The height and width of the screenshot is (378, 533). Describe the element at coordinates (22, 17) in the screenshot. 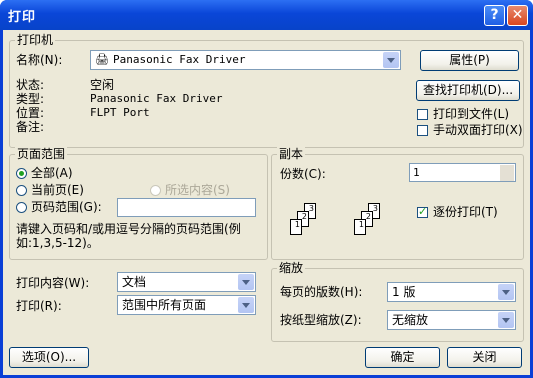

I see `dialog-title: 打印` at that location.